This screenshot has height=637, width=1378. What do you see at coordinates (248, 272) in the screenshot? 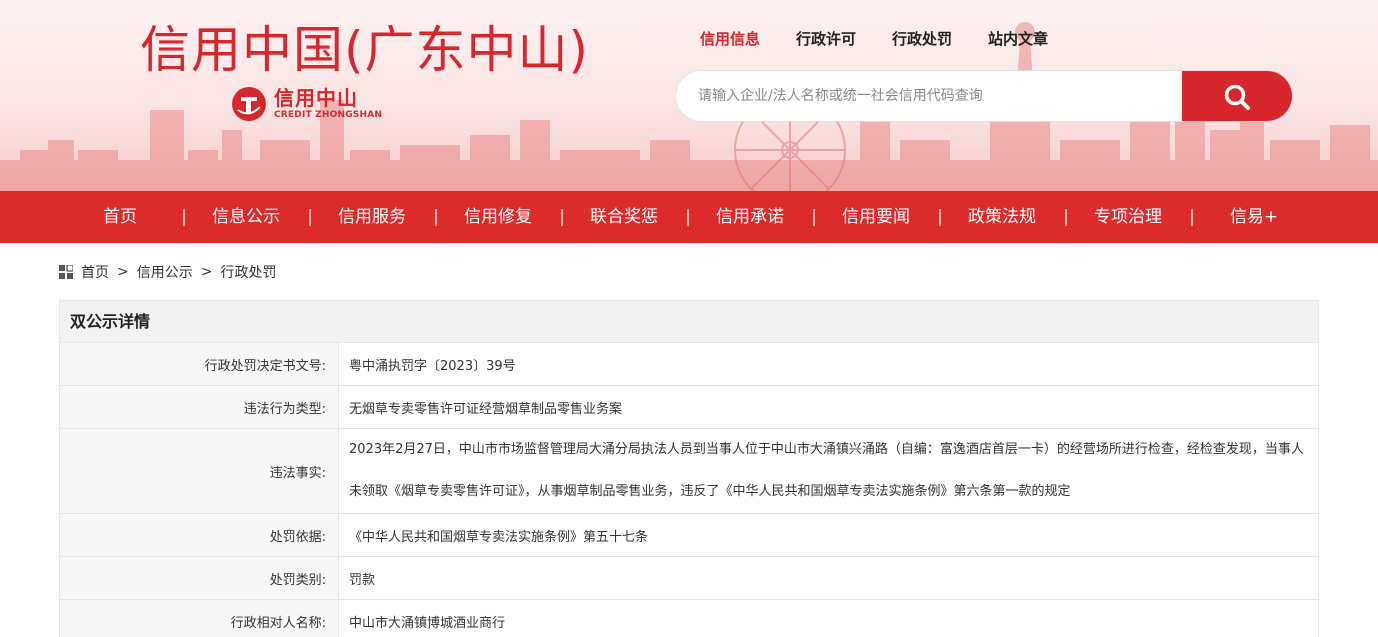
I see `breadcrumb-admin-penalty: 行政处罚` at bounding box center [248, 272].